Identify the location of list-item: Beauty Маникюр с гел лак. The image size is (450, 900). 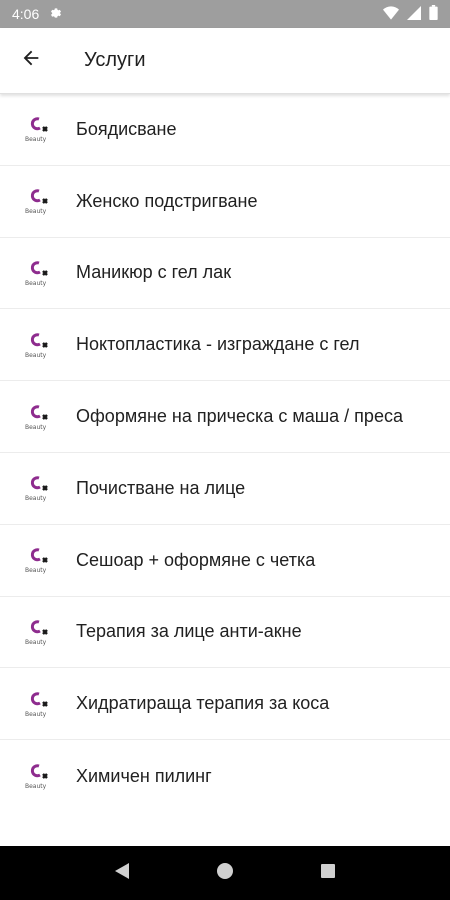
(225, 274).